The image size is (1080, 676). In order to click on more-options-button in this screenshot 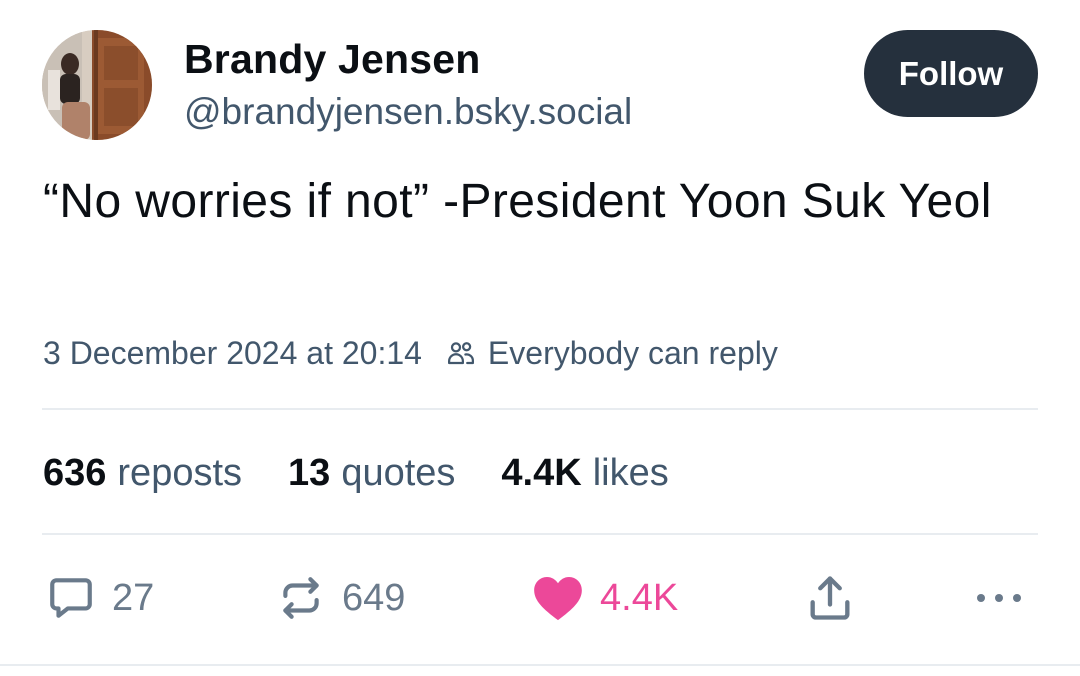, I will do `click(999, 598)`.